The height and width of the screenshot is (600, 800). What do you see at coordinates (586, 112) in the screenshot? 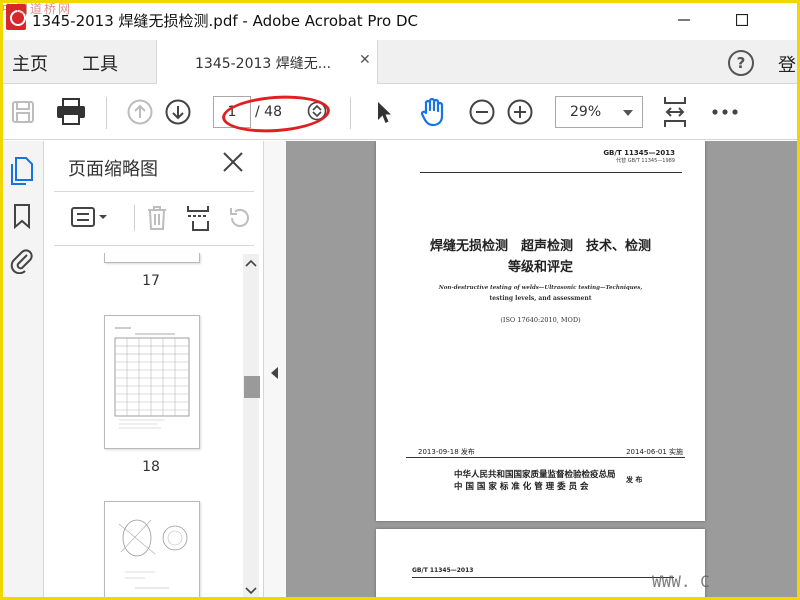
I see `zoom-value: 29%` at bounding box center [586, 112].